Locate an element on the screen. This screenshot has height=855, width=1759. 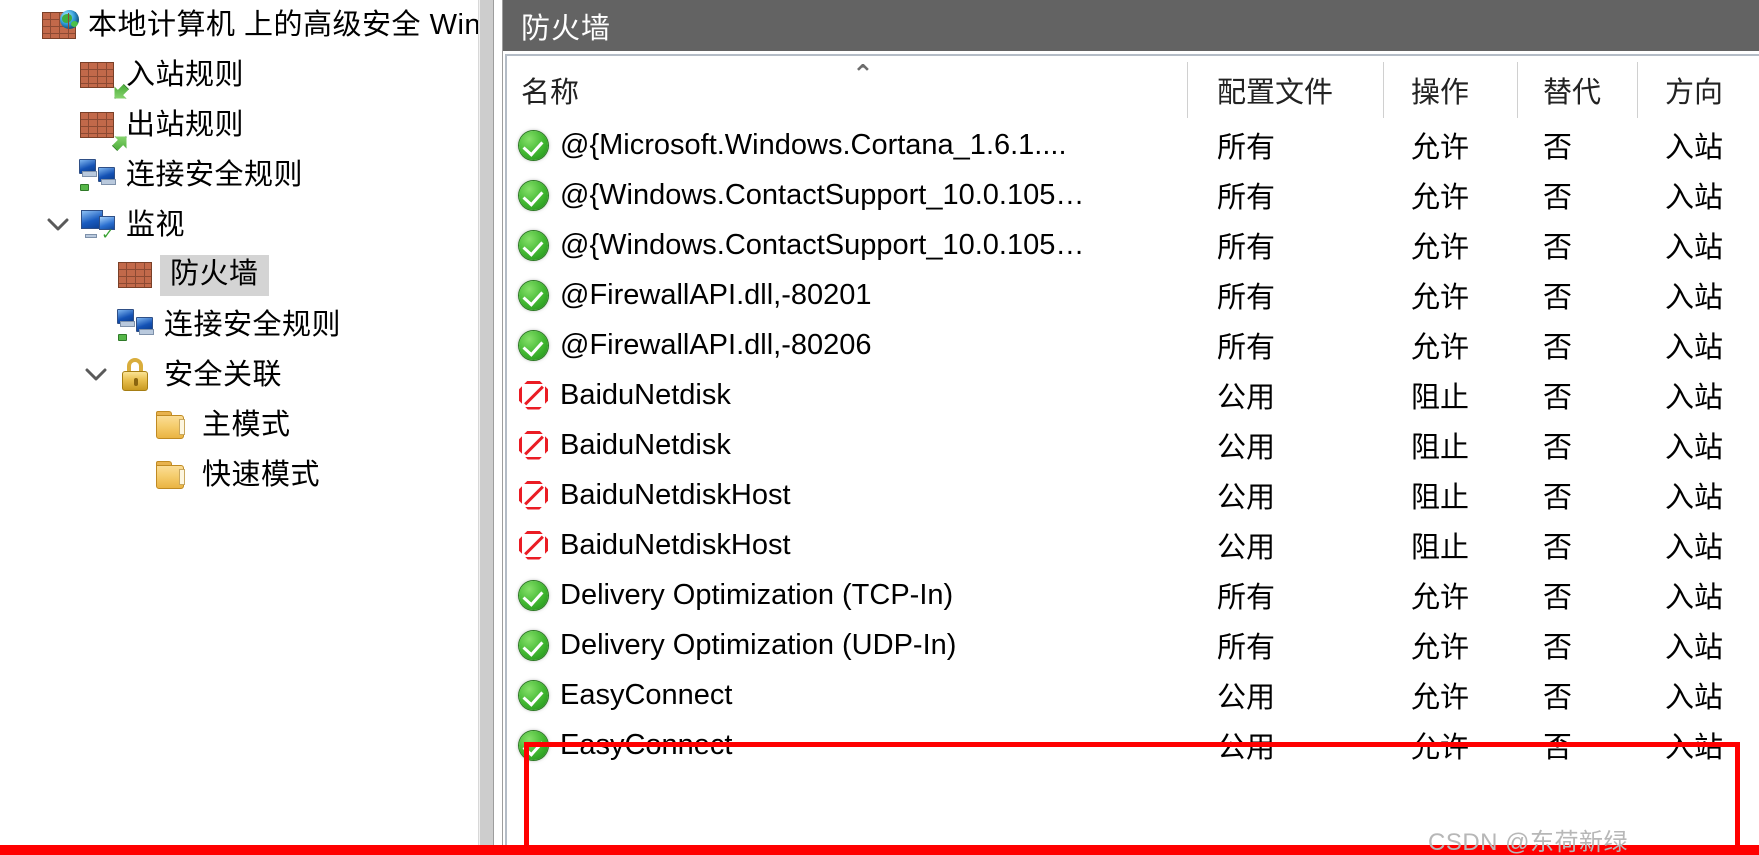
tree-item-6: 连接安全规则 is located at coordinates (246, 325).